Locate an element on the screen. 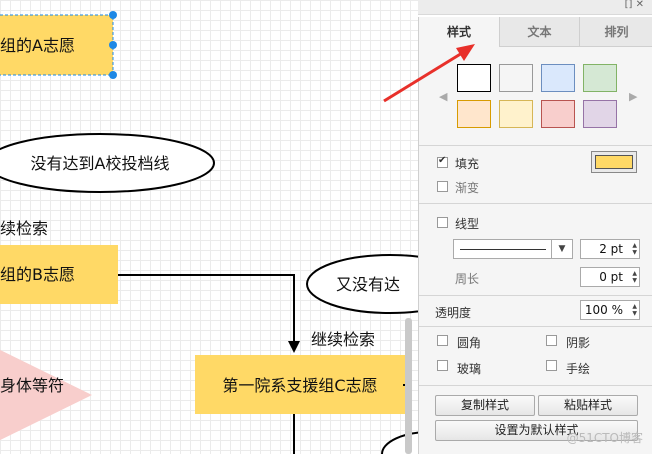 This screenshot has height=454, width=652. line-pattern-select: ▼ is located at coordinates (513, 249).